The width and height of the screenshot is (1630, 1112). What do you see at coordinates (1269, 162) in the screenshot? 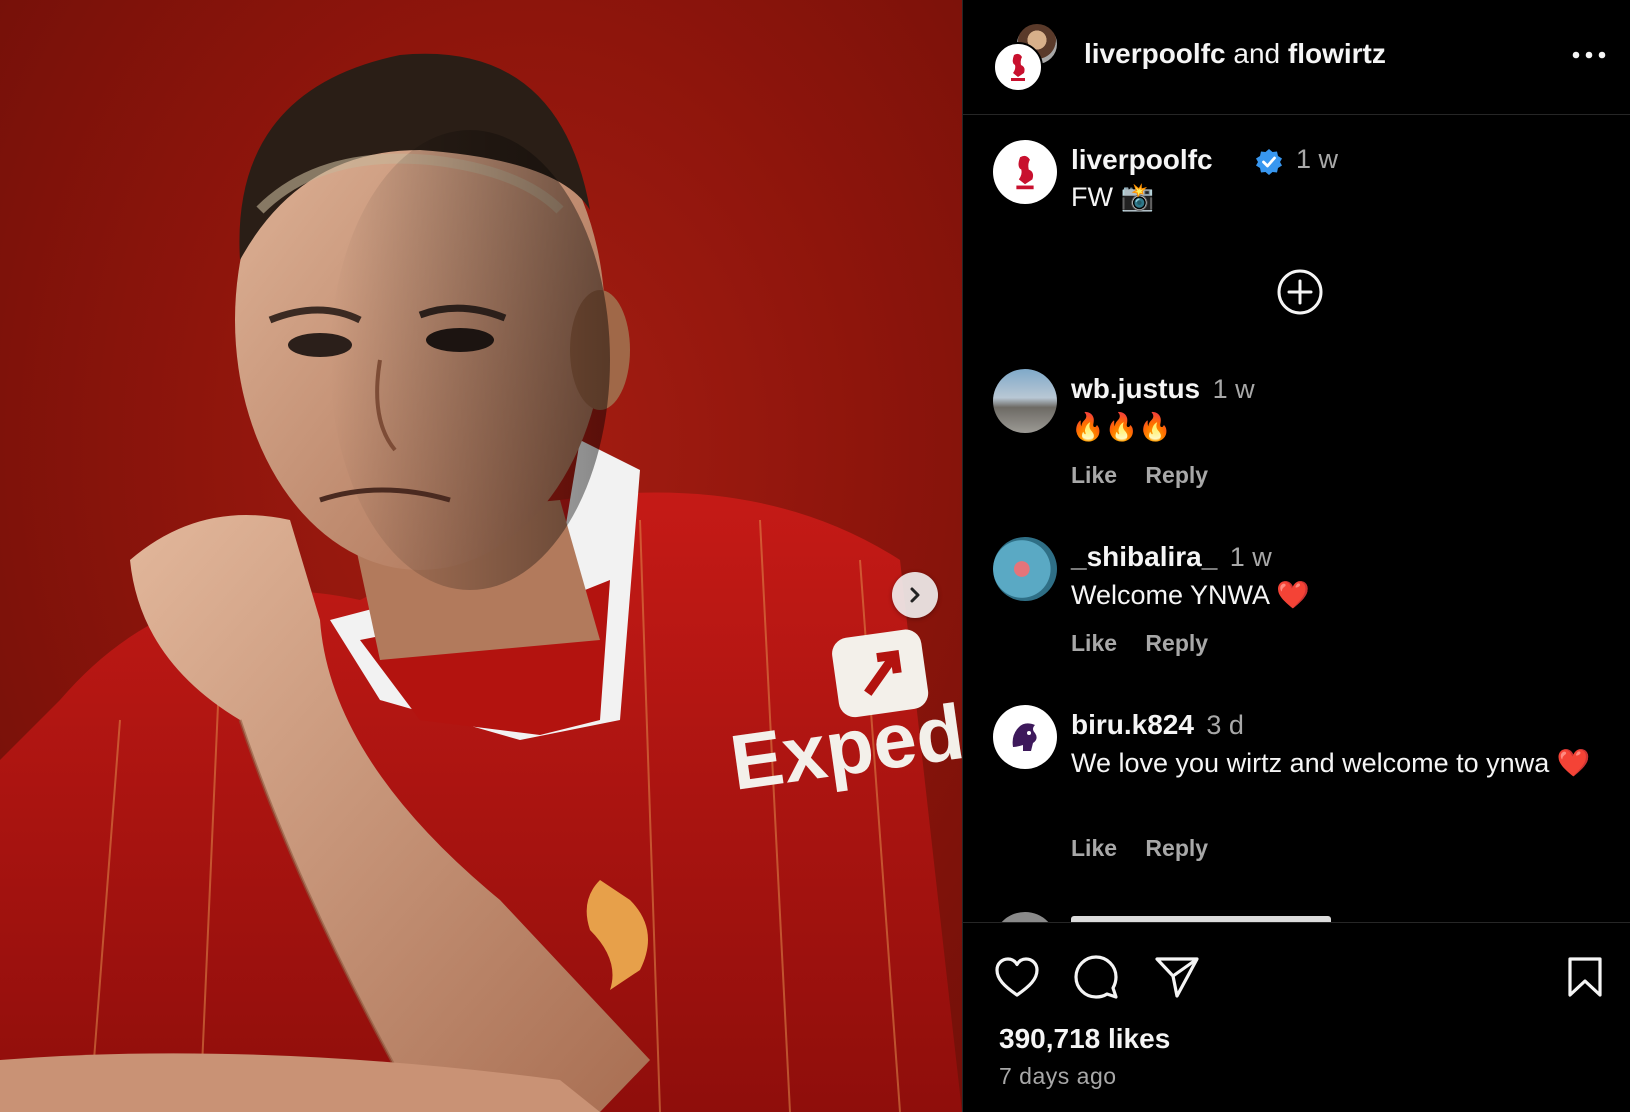
I see `verified-badge-icon` at bounding box center [1269, 162].